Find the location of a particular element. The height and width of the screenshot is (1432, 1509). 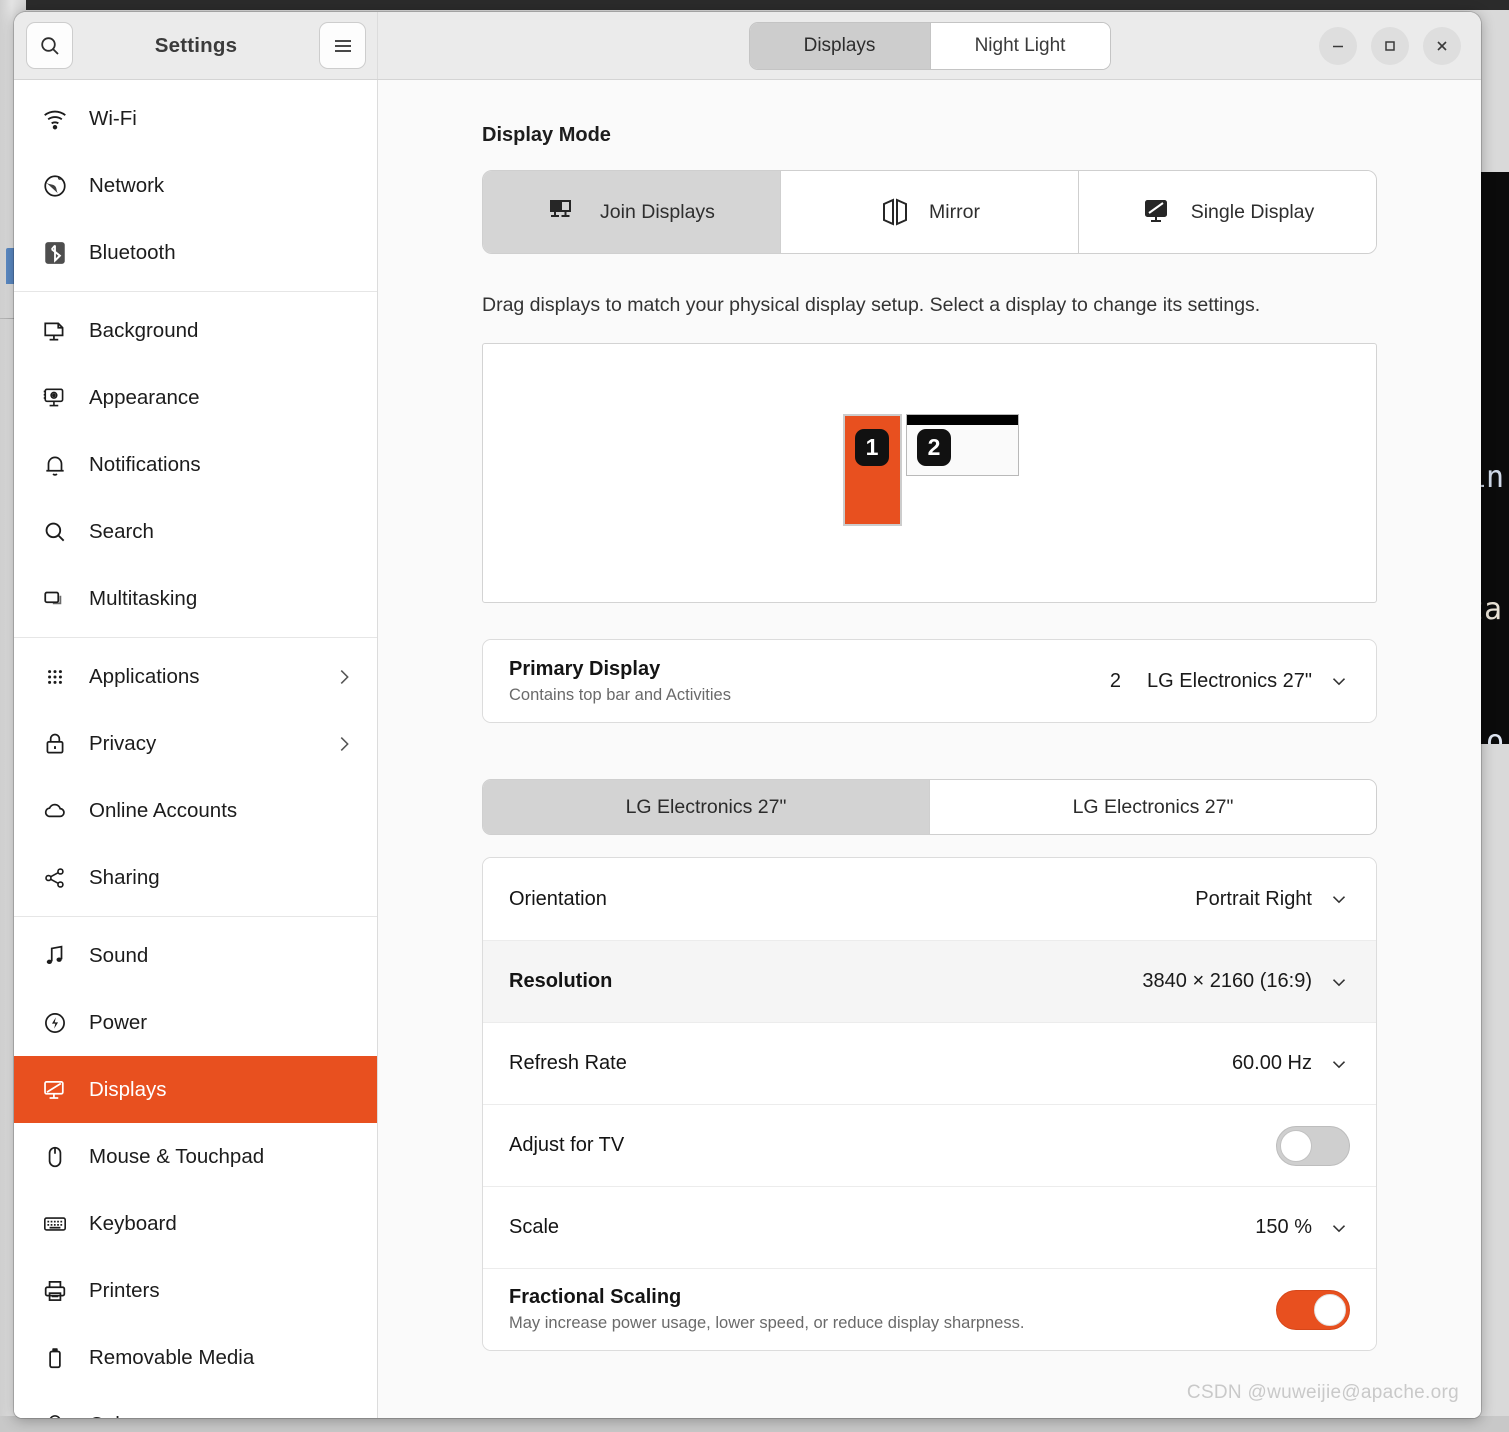

sidebar-item-multitasking: Multitasking is located at coordinates (195, 598).